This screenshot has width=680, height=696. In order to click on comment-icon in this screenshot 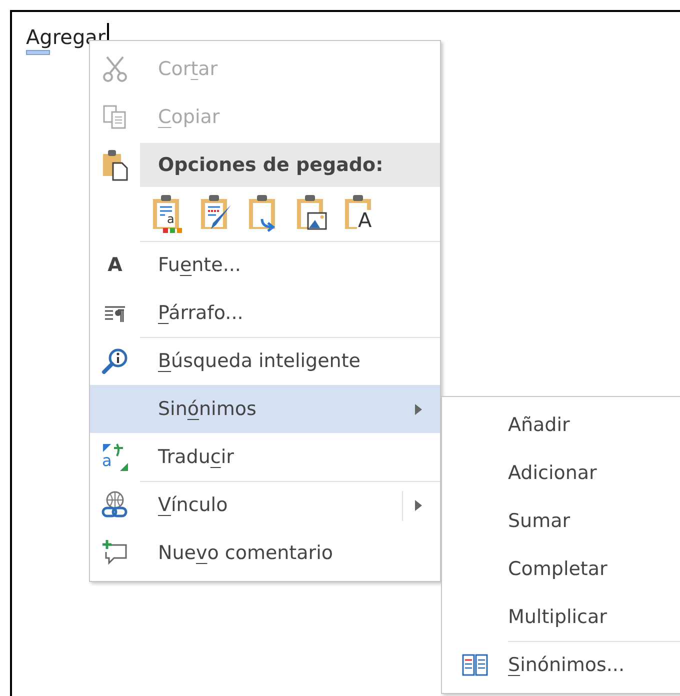, I will do `click(115, 553)`.